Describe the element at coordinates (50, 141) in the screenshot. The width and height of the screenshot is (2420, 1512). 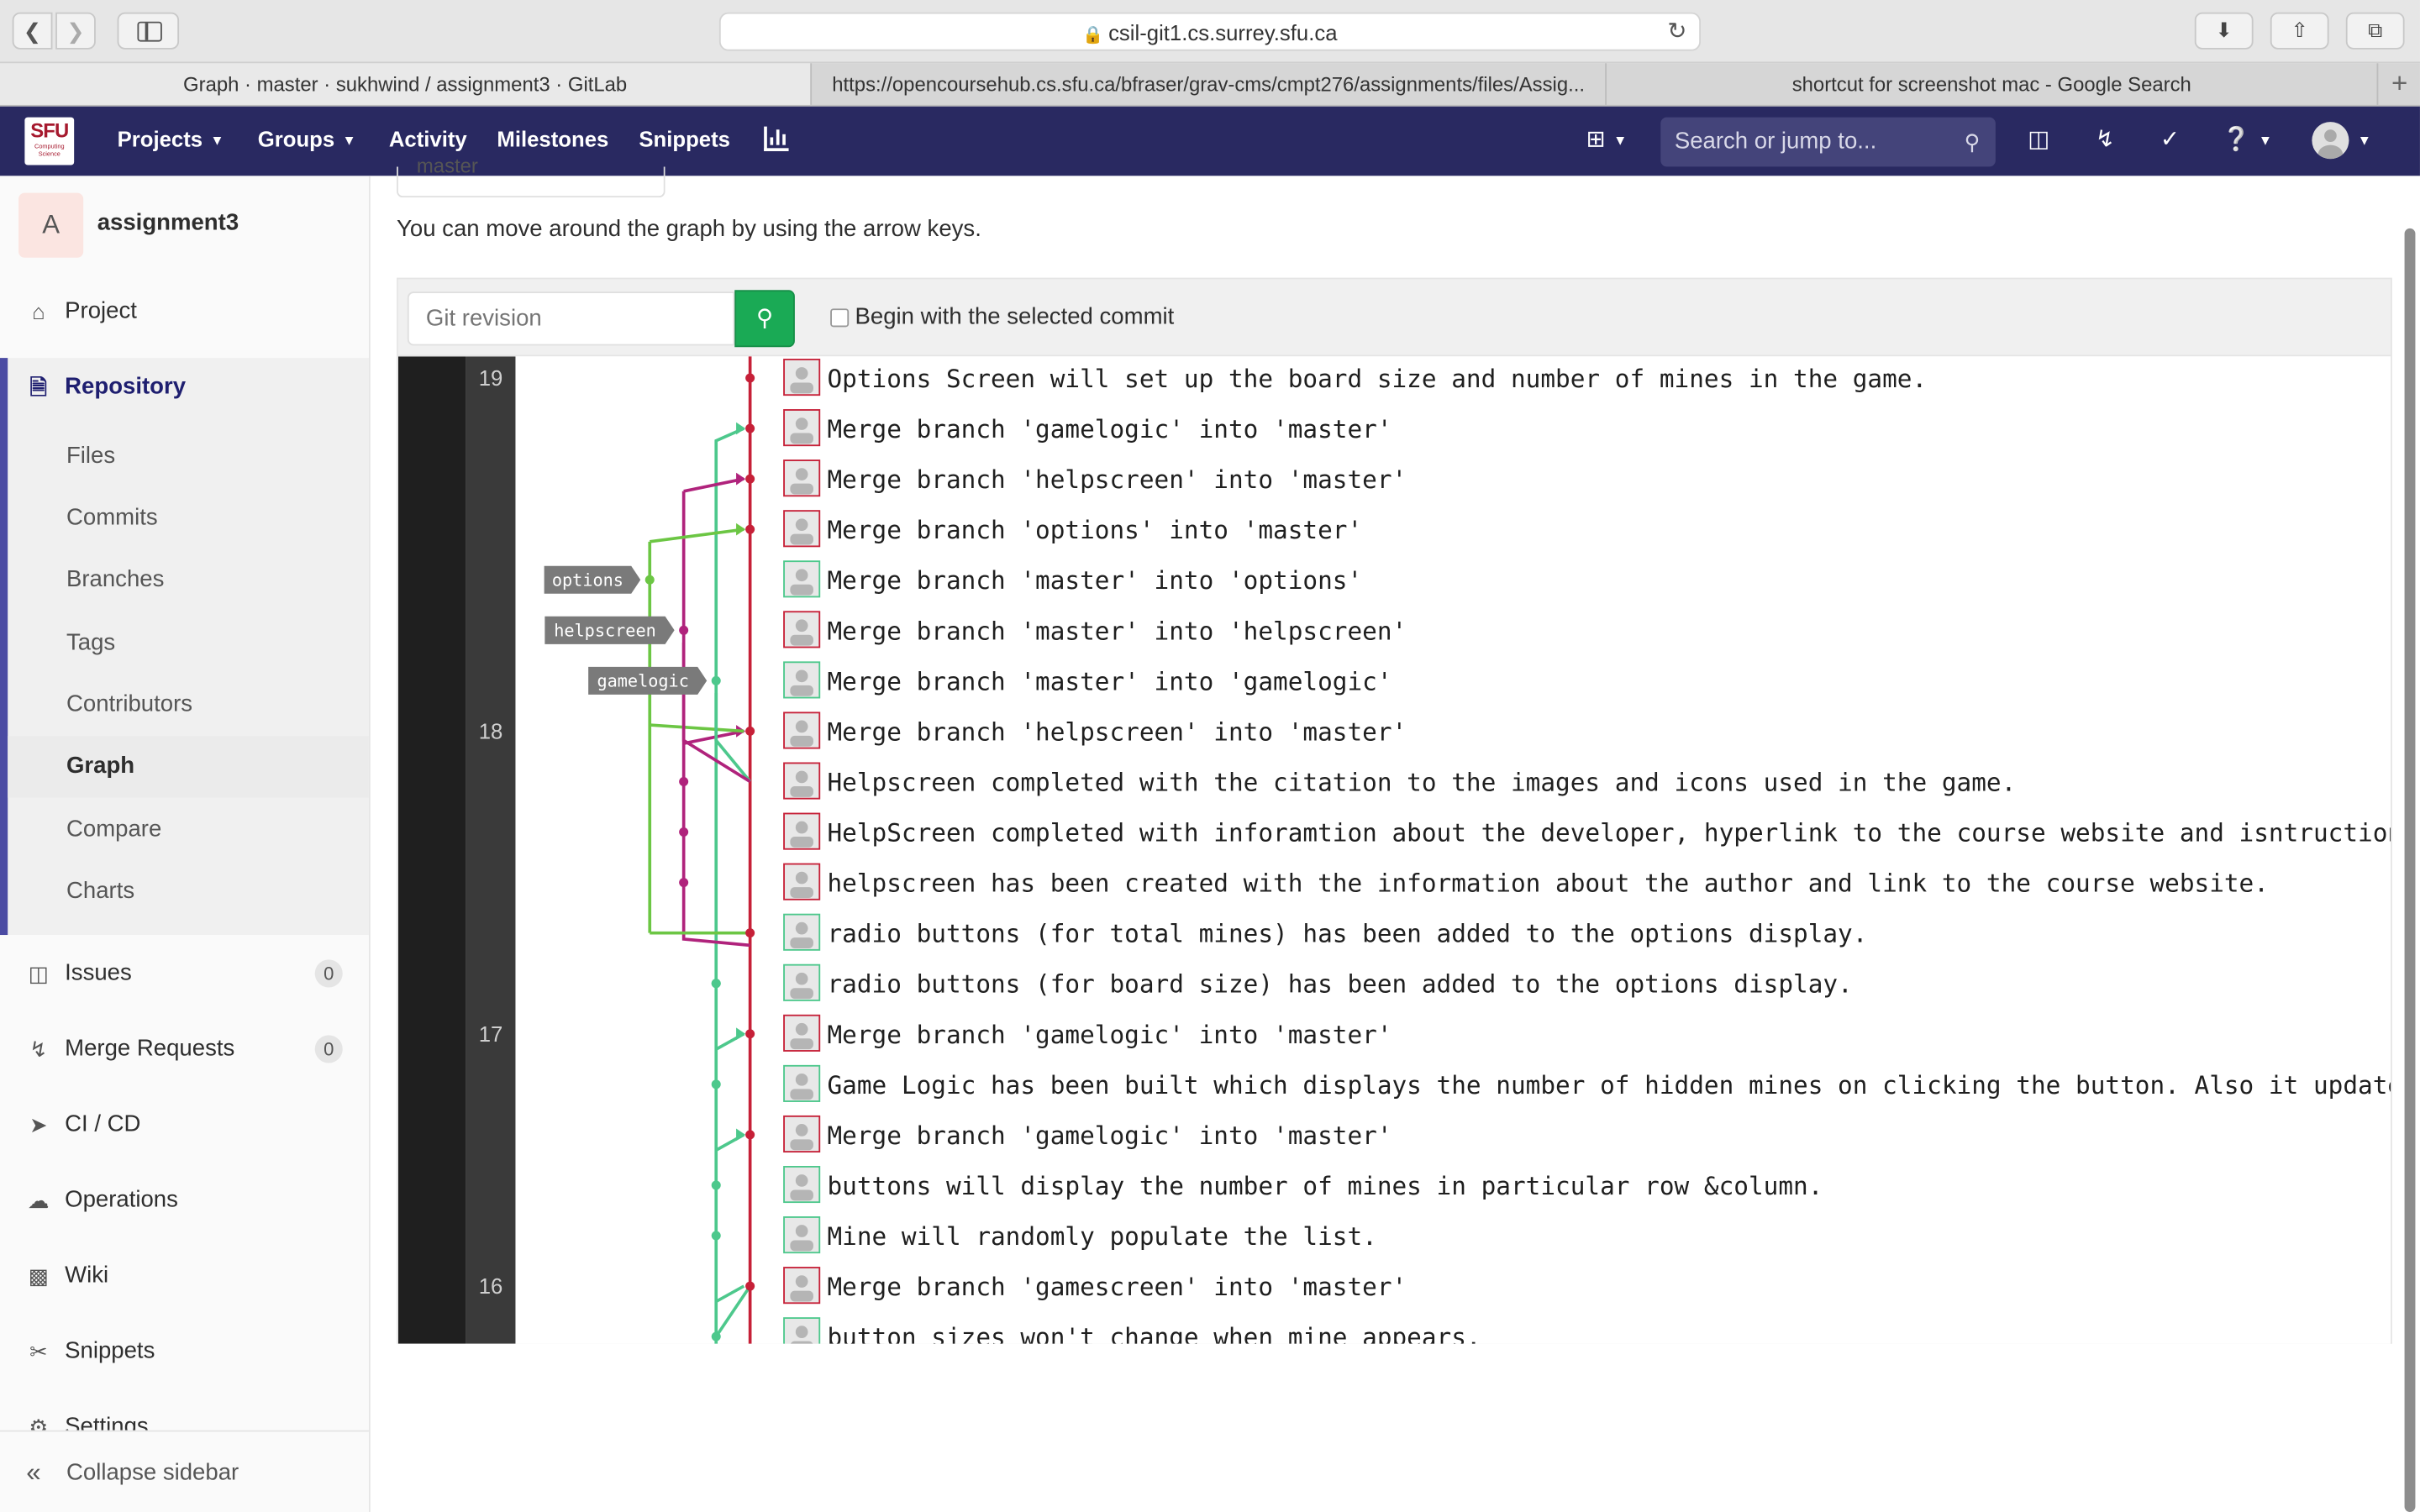
I see `sfu-logo: SFU Computing Science` at that location.